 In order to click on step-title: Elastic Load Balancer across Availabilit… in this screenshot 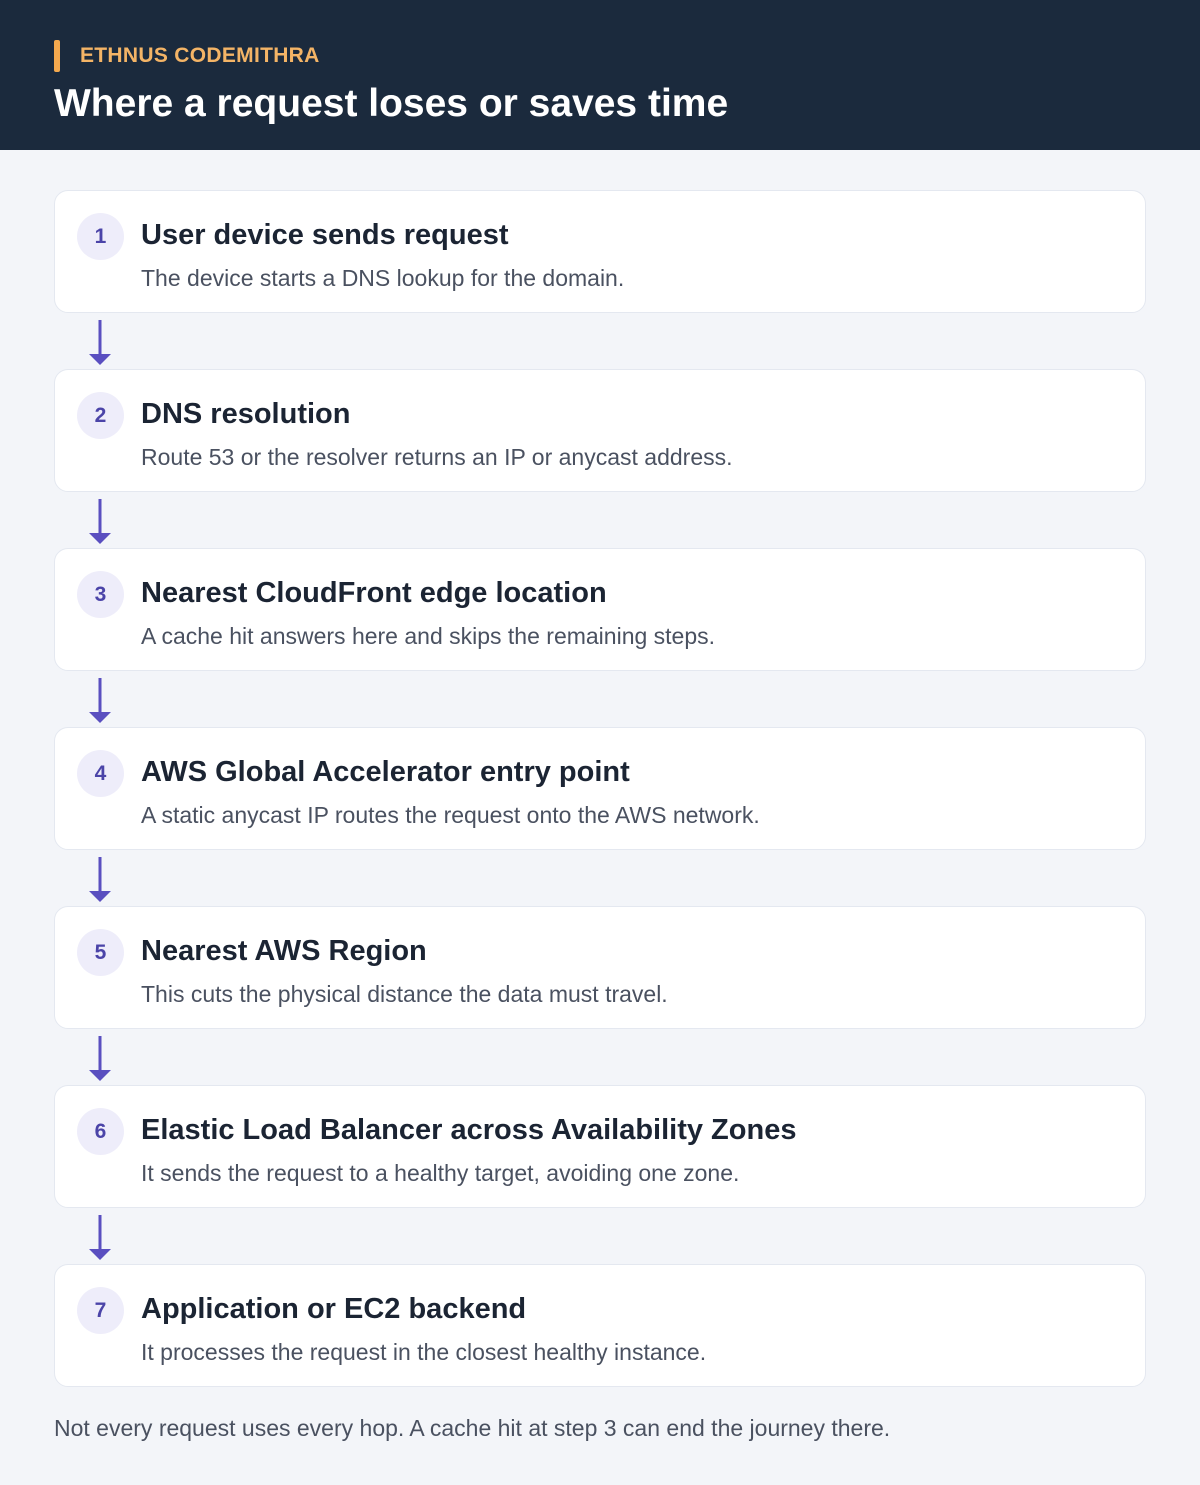, I will do `click(469, 1130)`.